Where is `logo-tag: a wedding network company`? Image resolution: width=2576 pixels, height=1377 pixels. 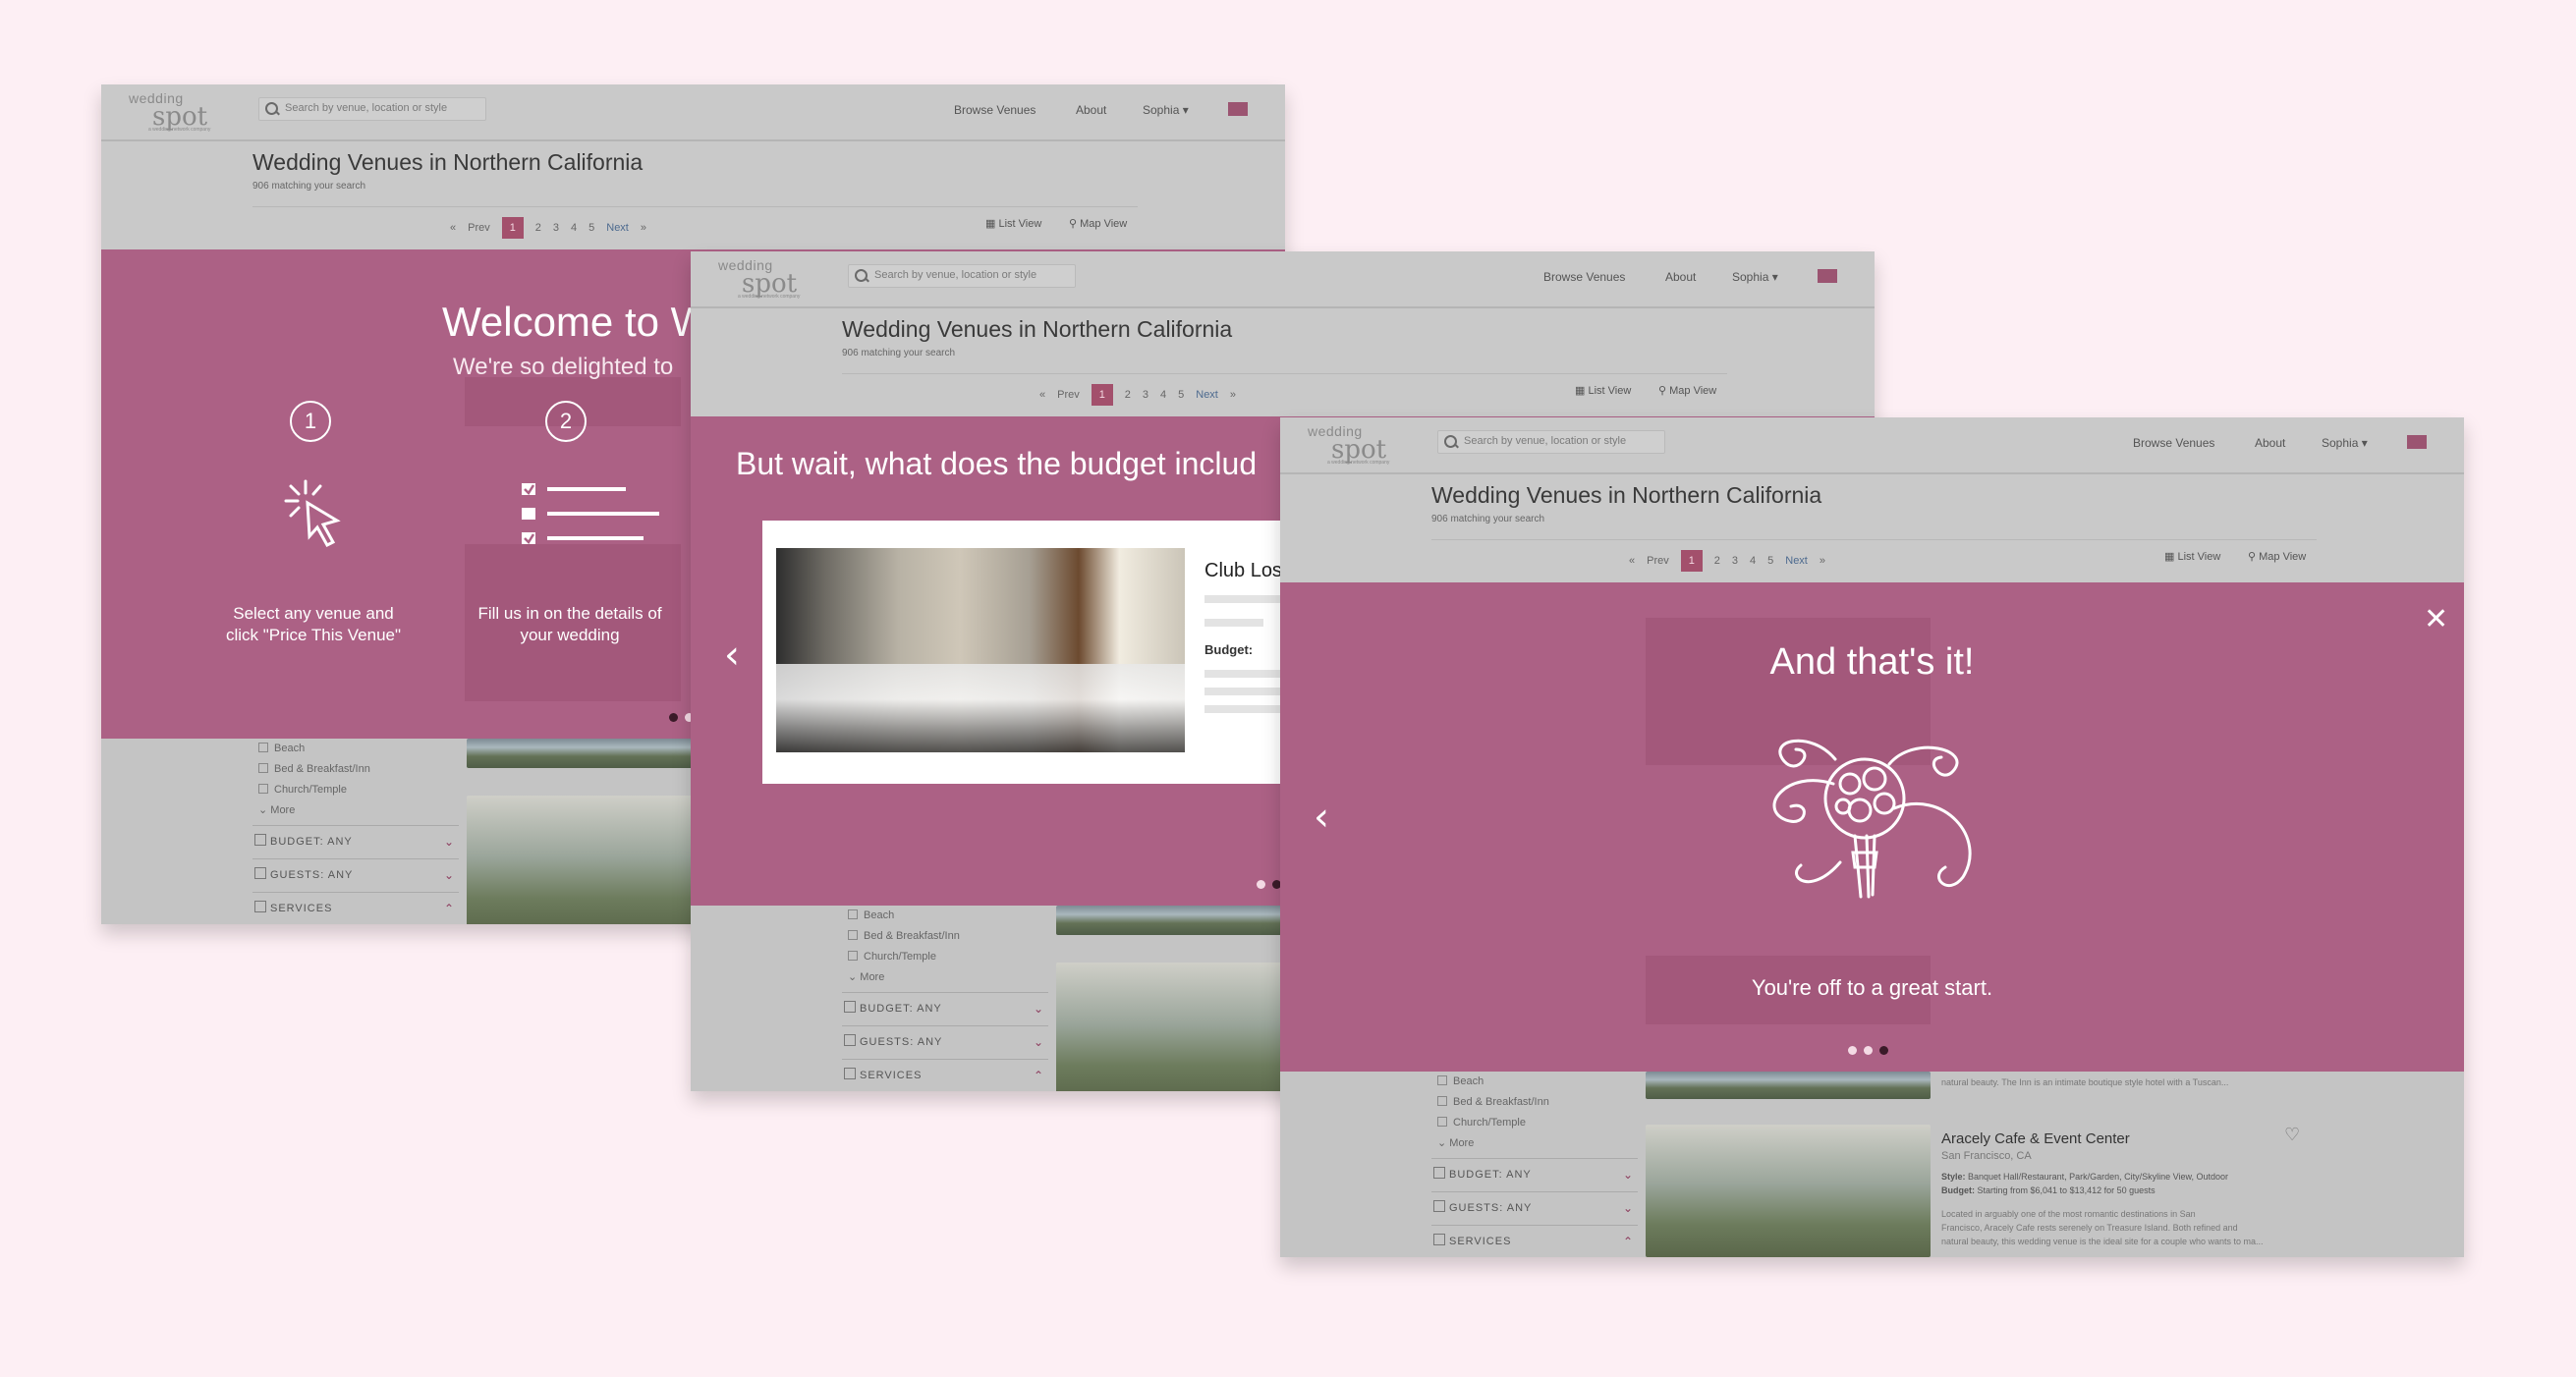
logo-tag: a wedding network company is located at coordinates (1358, 463).